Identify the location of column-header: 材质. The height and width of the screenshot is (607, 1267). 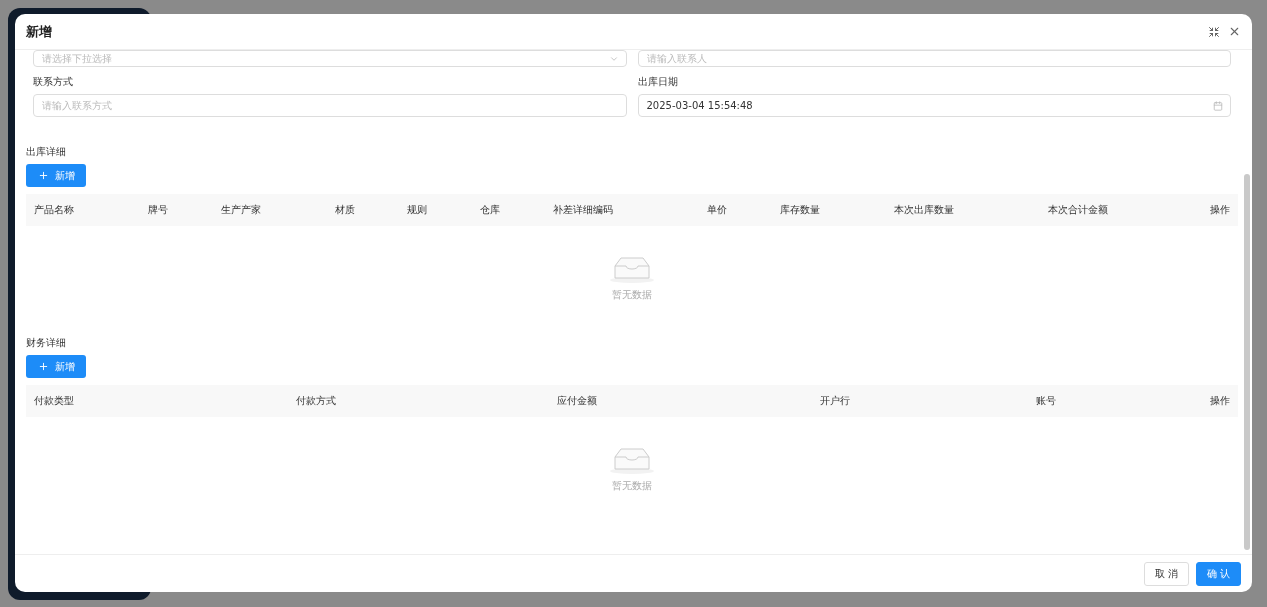
(344, 210).